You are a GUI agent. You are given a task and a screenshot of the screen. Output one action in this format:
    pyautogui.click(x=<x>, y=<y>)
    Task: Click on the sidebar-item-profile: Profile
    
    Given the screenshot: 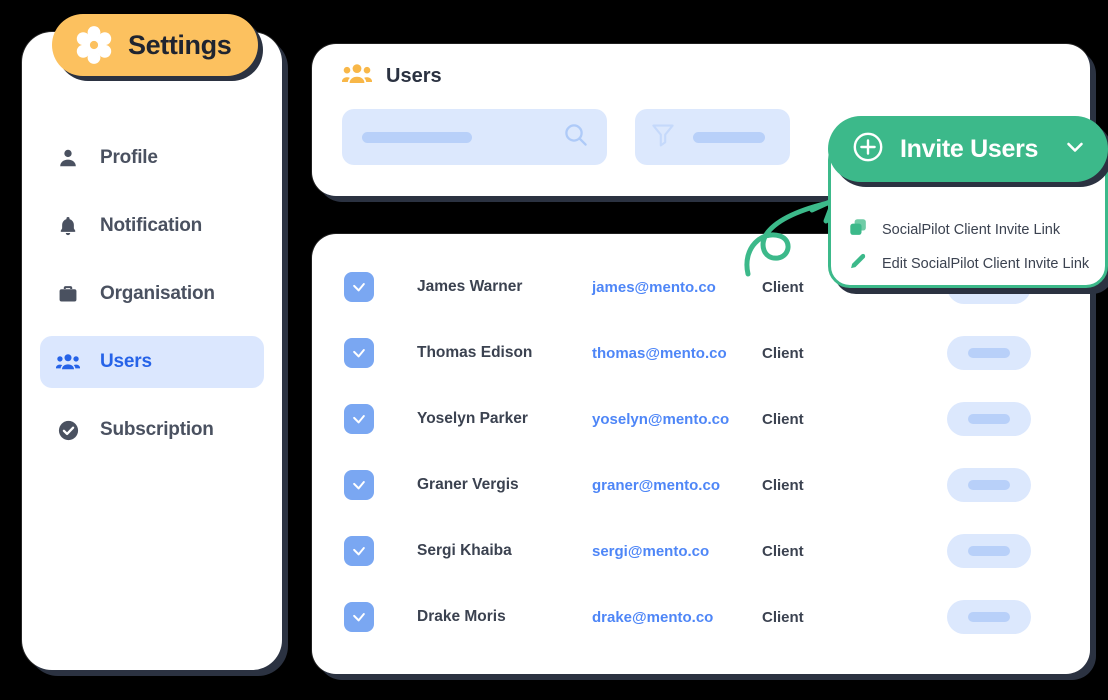 What is the action you would take?
    pyautogui.click(x=152, y=158)
    